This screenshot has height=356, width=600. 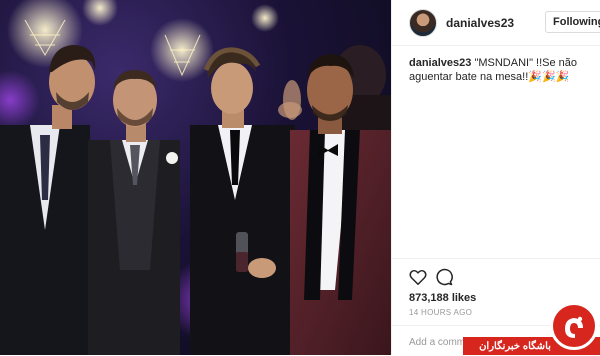 What do you see at coordinates (531, 327) in the screenshot?
I see `watermark: باشگاه خبرنگاران` at bounding box center [531, 327].